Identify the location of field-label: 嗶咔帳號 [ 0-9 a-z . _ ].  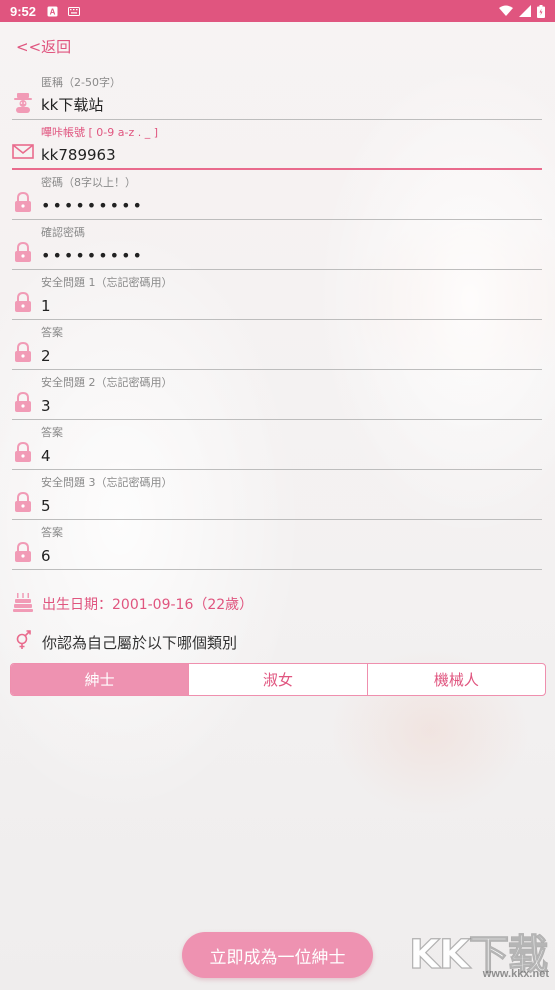
(100, 132).